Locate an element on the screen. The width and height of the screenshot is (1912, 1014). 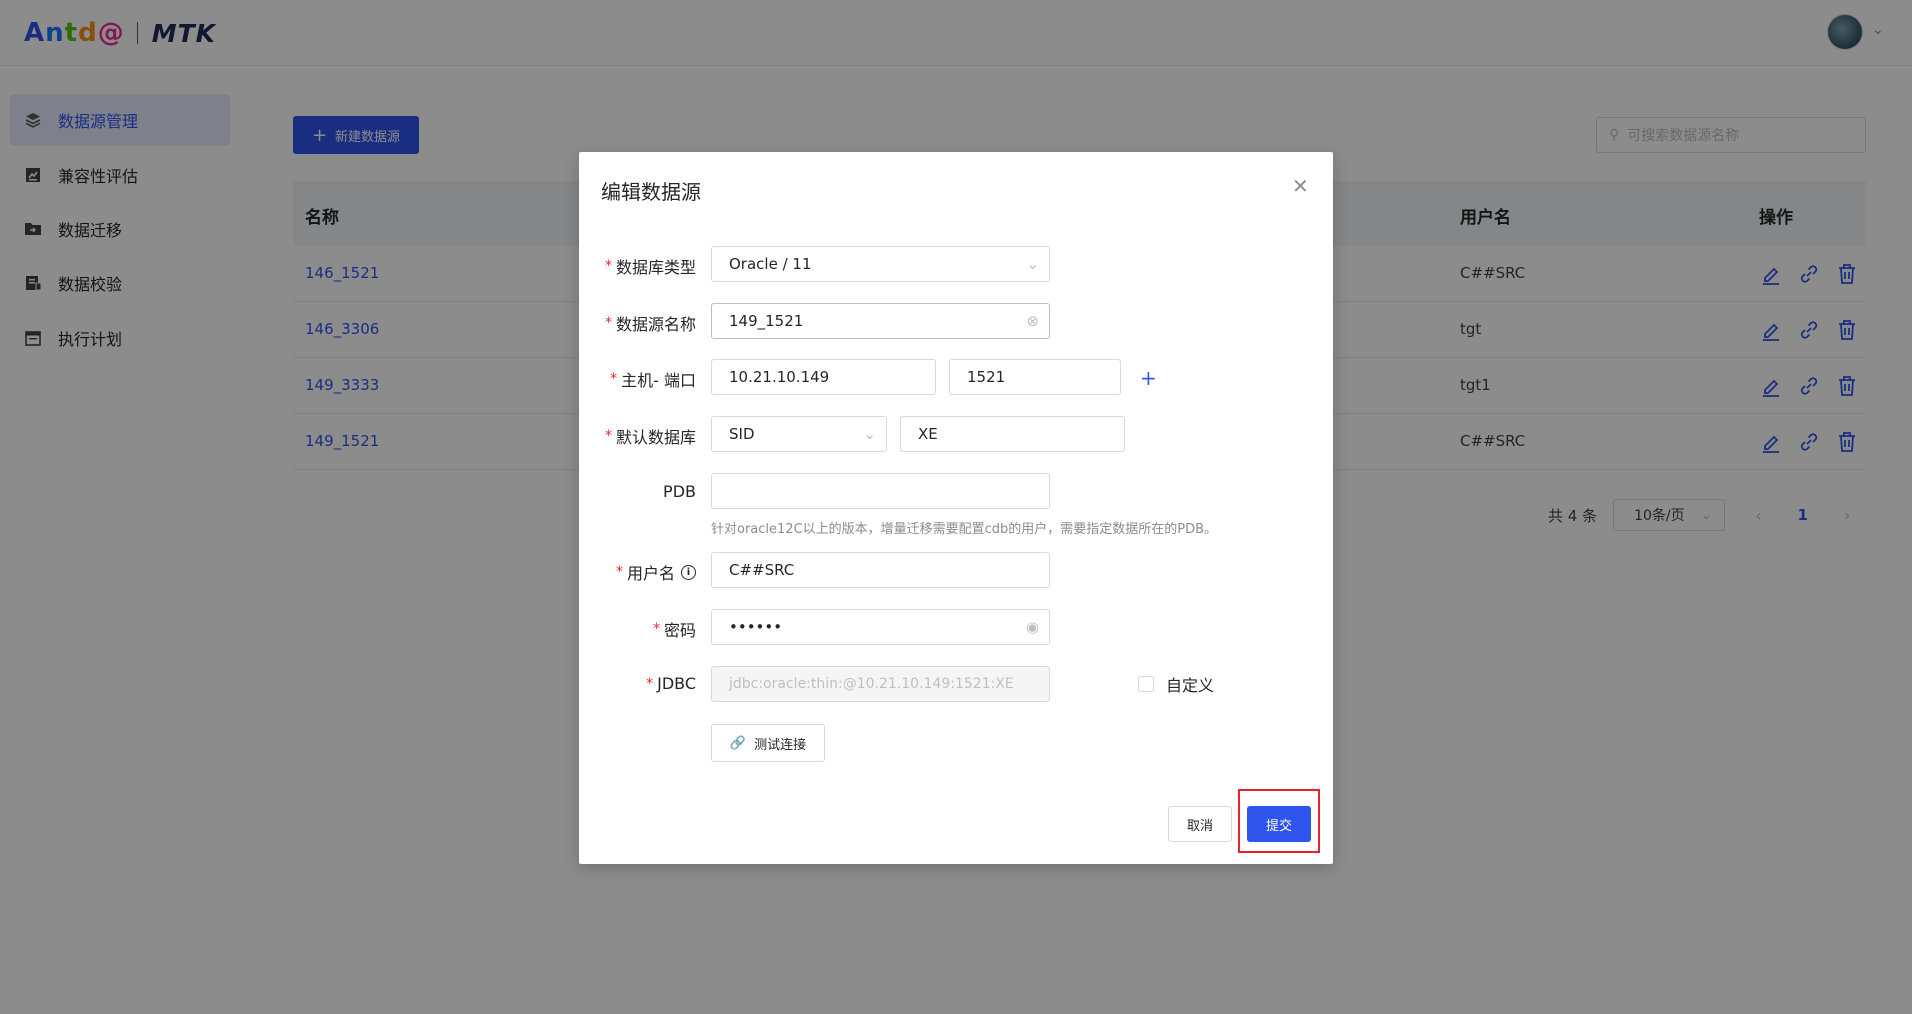
clear-icon: ⊗ is located at coordinates (1032, 321).